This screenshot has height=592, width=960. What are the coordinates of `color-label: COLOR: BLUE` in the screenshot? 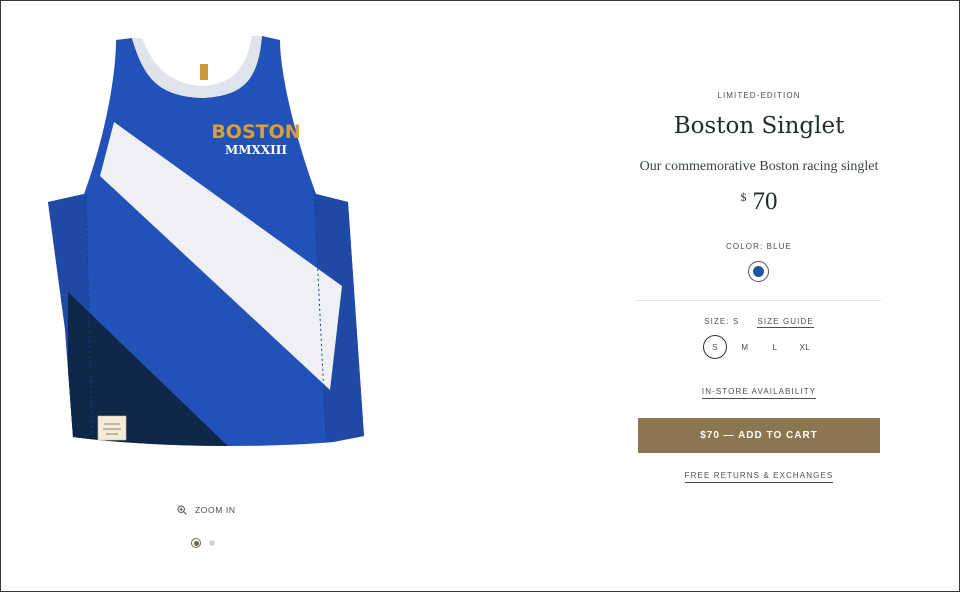 It's located at (759, 246).